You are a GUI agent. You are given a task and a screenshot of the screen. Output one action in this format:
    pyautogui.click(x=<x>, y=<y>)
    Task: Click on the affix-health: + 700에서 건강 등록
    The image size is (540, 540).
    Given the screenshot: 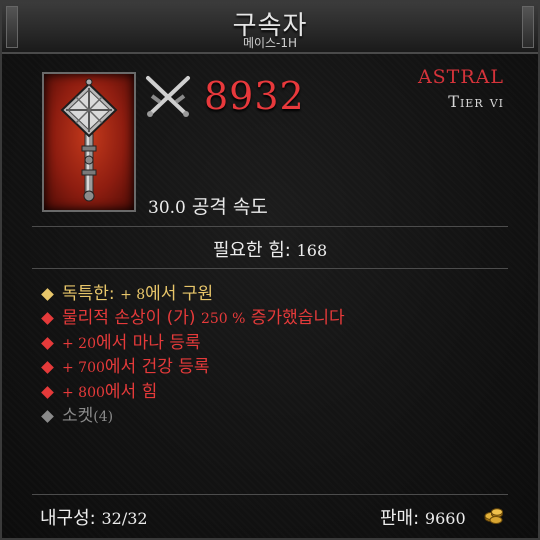 What is the action you would take?
    pyautogui.click(x=192, y=368)
    